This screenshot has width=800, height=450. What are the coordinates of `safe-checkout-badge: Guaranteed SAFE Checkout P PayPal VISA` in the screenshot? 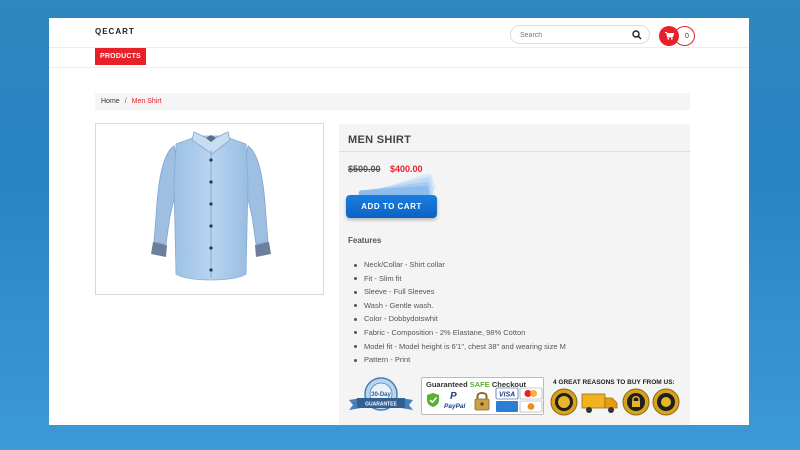 It's located at (482, 396).